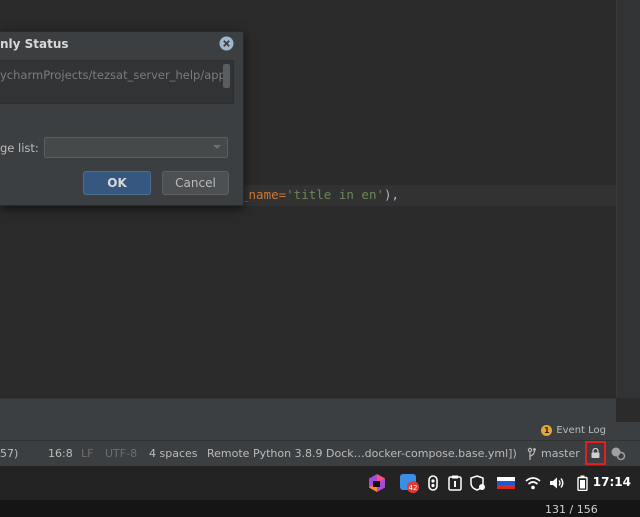 This screenshot has height=517, width=640. Describe the element at coordinates (320, 508) in the screenshot. I see `page-indicator-bar: 131 / 156` at that location.